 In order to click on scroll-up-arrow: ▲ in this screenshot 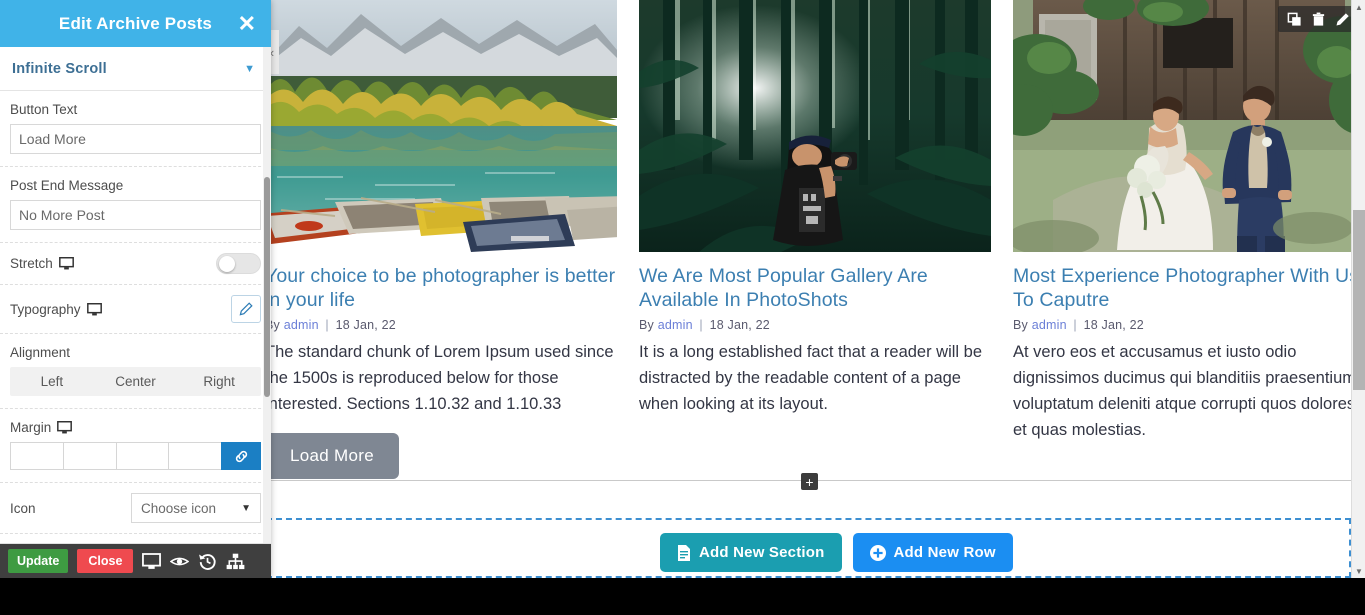, I will do `click(1358, 7)`.